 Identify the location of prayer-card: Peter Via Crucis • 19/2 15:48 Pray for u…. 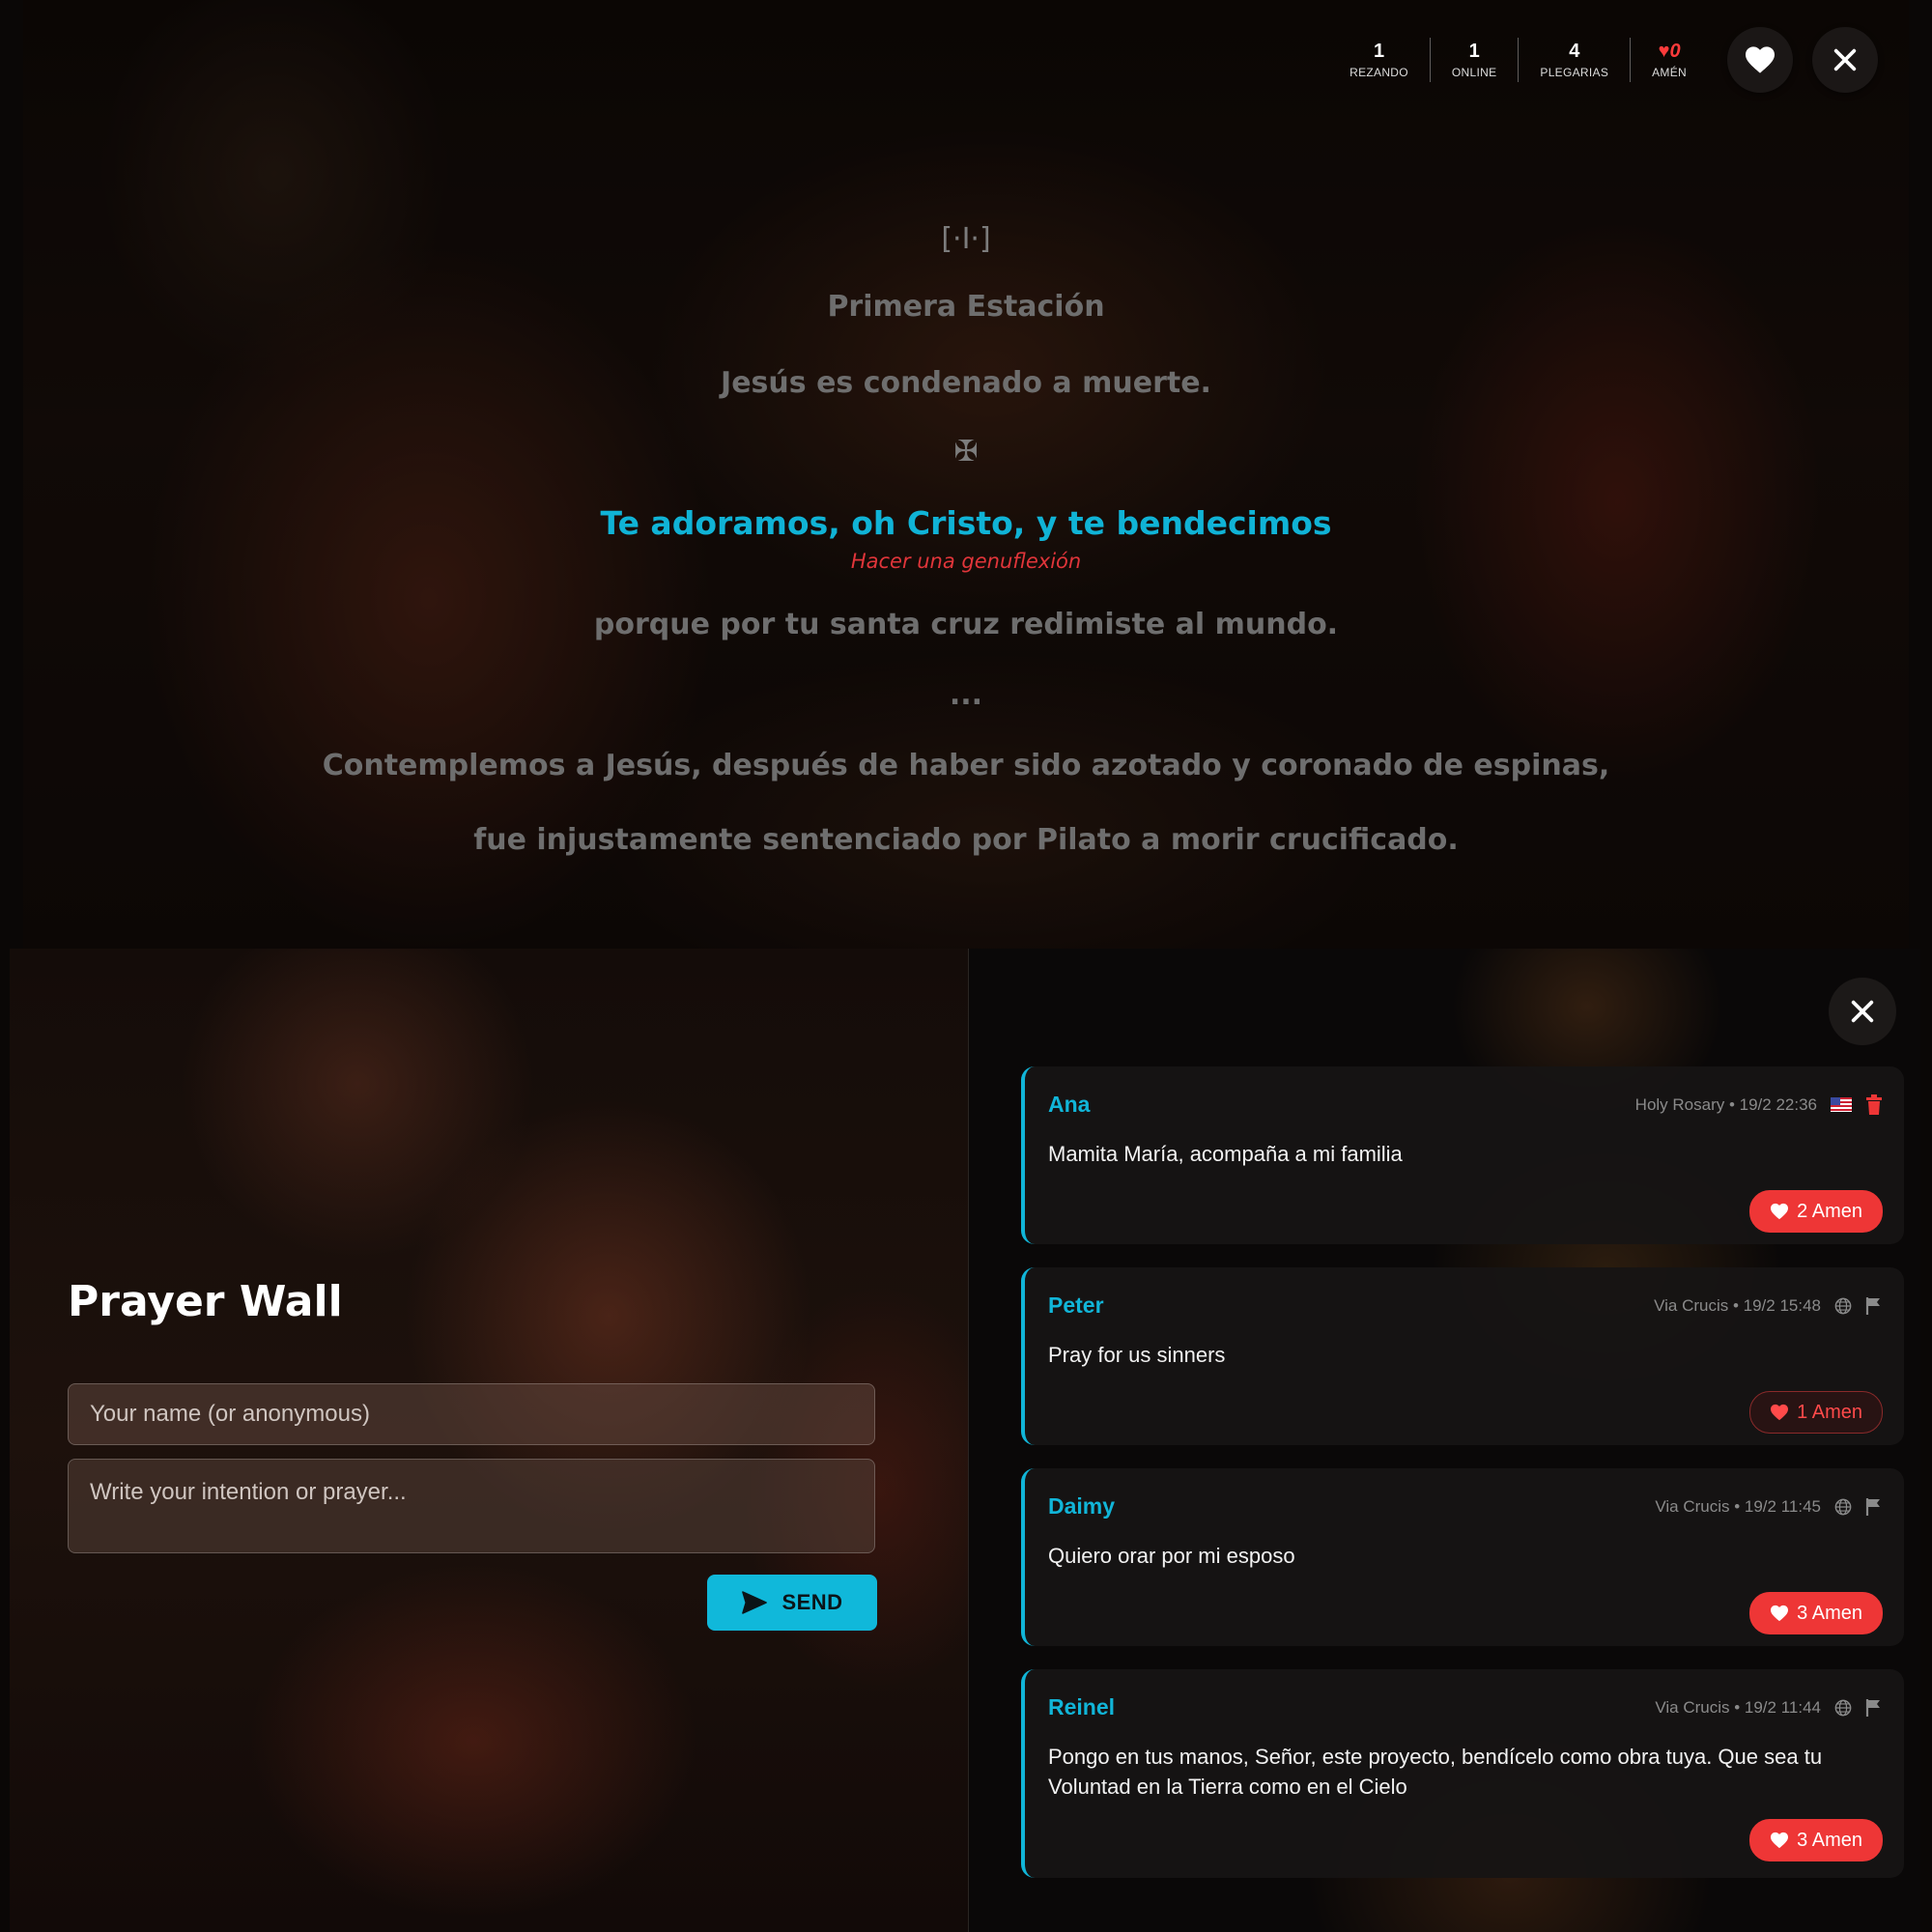
(1462, 1356).